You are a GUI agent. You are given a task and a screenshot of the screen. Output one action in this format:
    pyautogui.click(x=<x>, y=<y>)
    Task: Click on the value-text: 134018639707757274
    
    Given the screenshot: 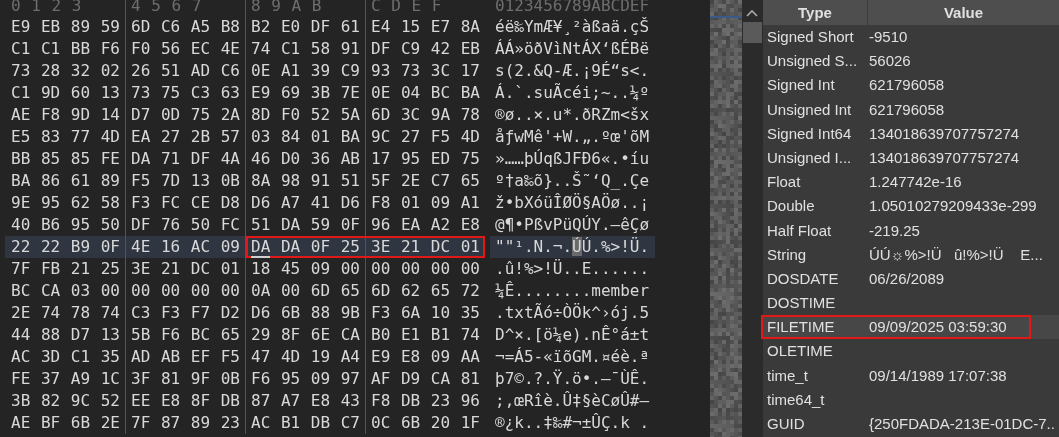 What is the action you would take?
    pyautogui.click(x=944, y=133)
    